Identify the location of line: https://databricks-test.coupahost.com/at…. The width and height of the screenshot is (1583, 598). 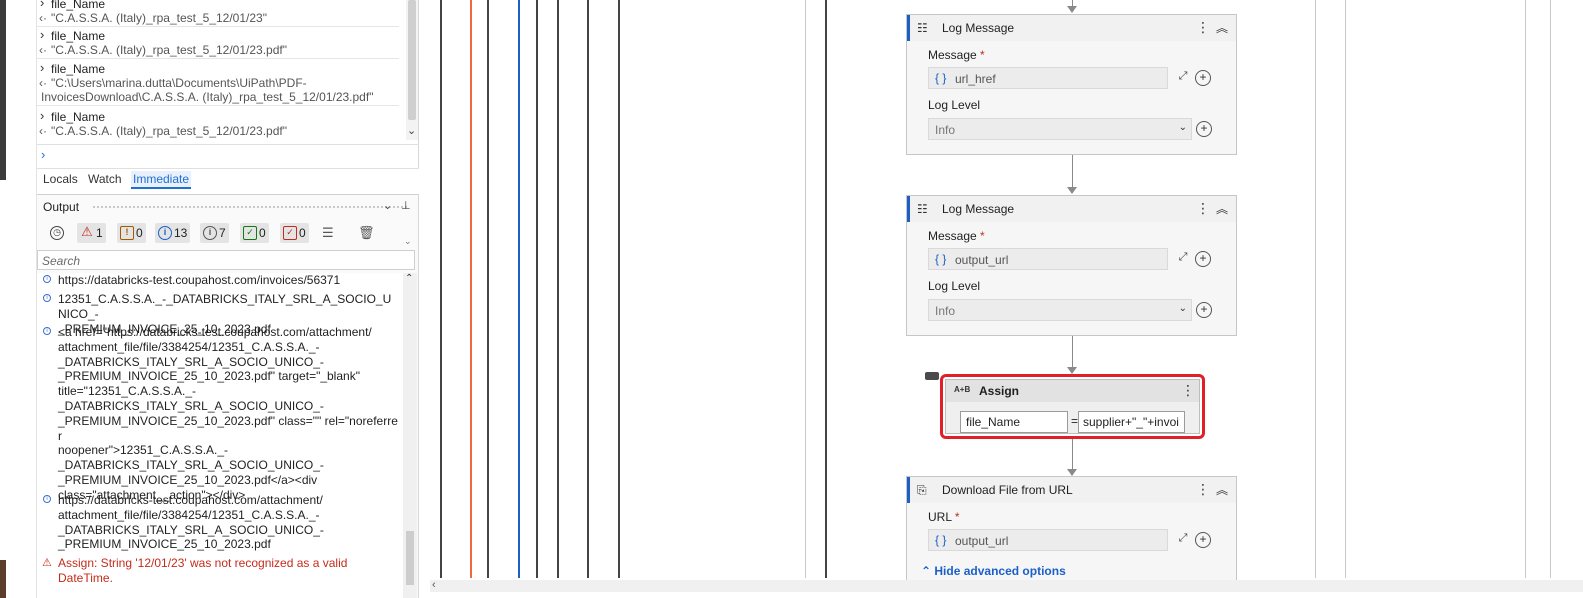
(190, 500).